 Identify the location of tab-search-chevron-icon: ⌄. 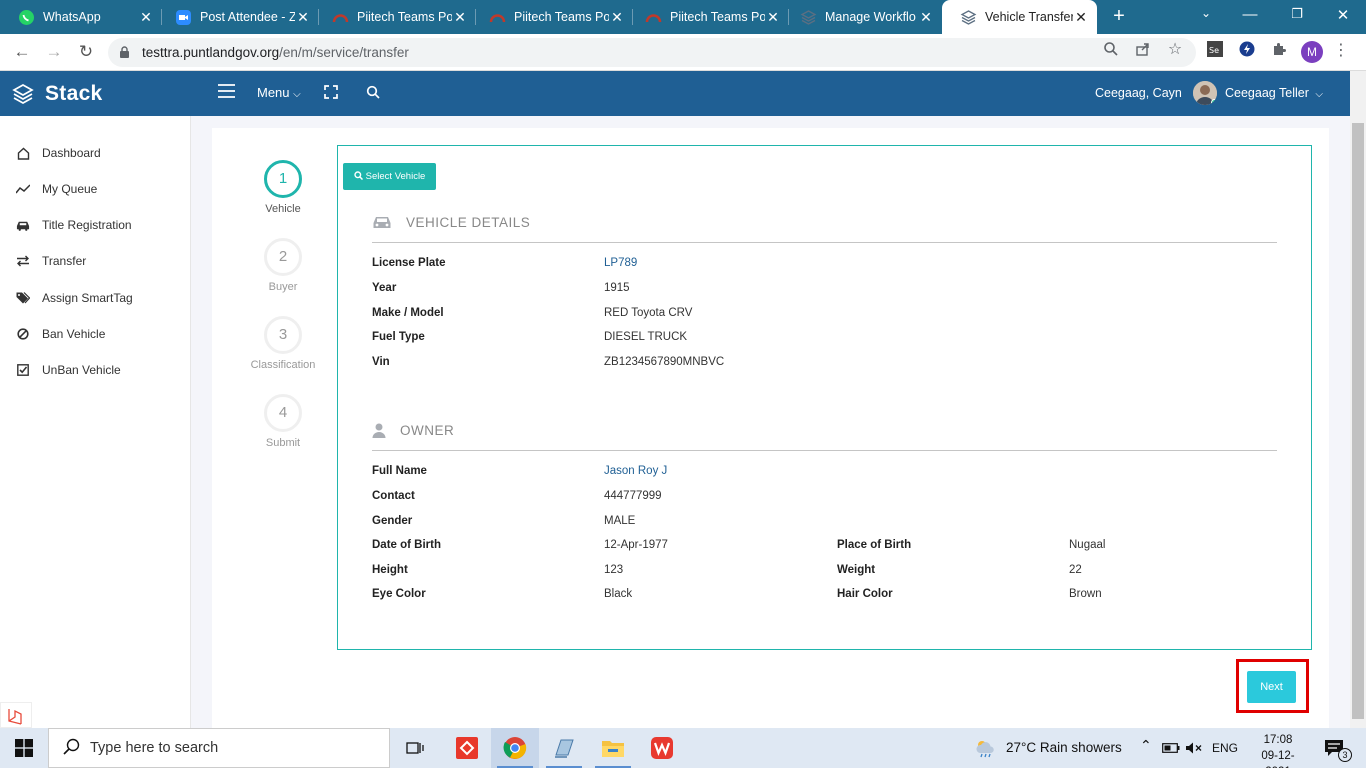
(1206, 13).